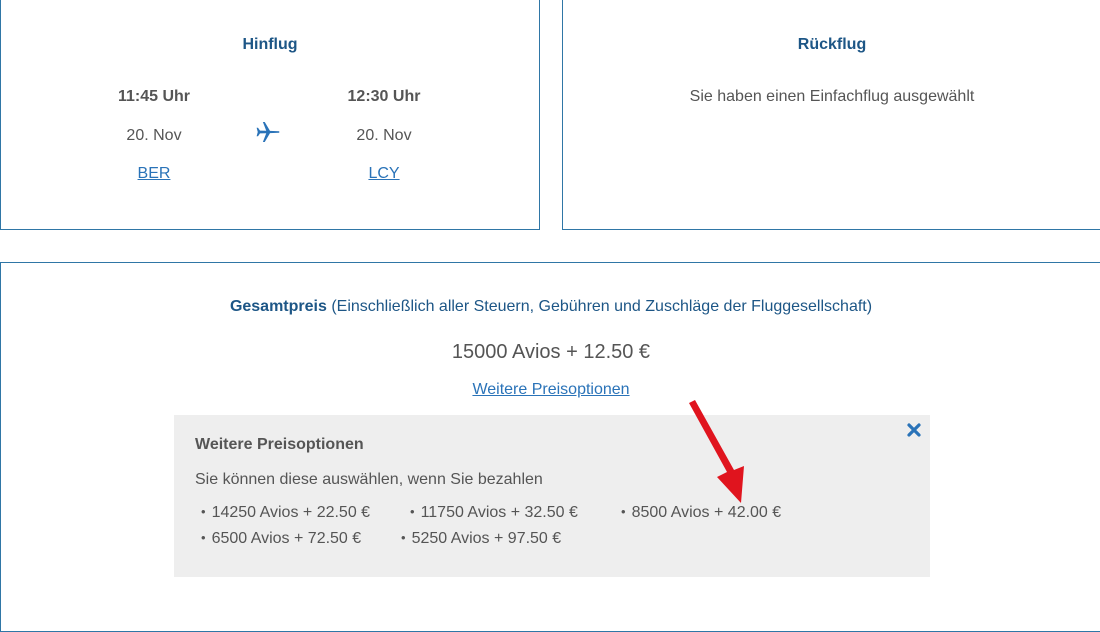 This screenshot has height=632, width=1100. I want to click on total-price-label: Gesamtpreis, so click(278, 306).